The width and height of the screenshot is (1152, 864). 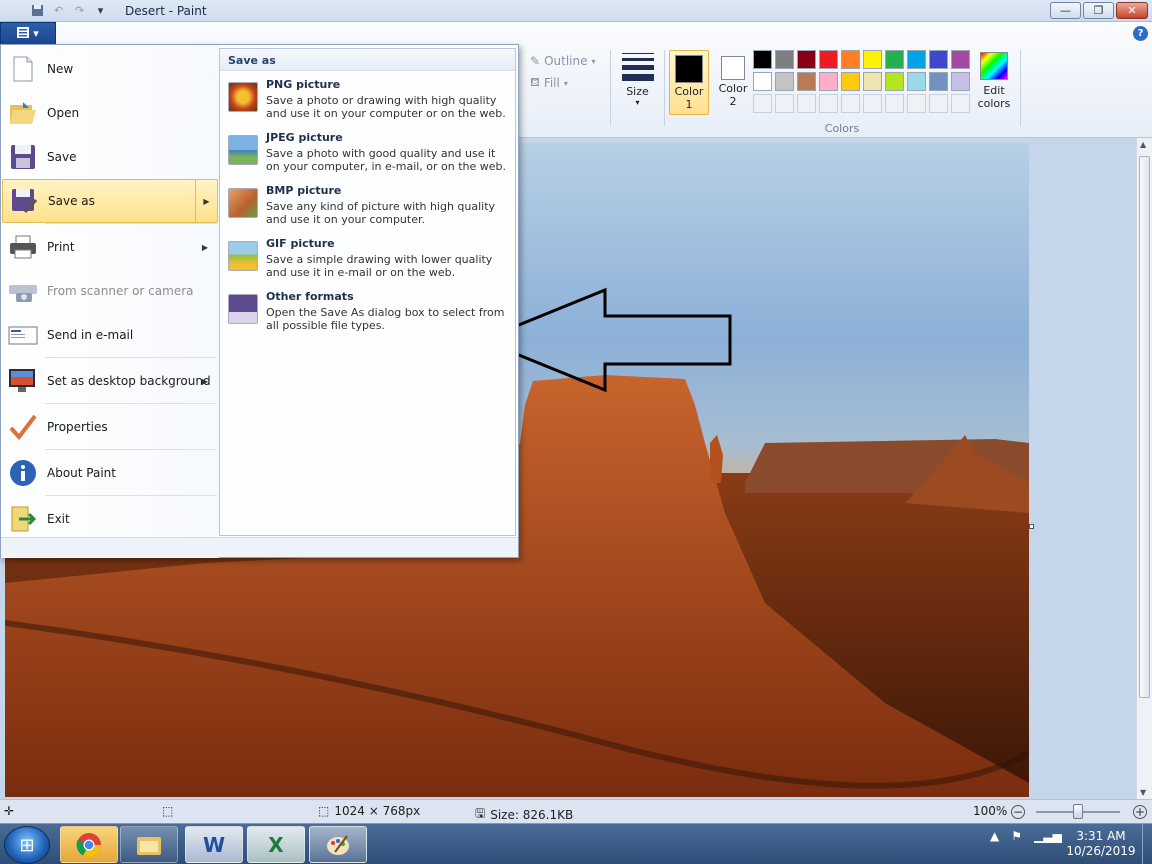 What do you see at coordinates (1144, 427) in the screenshot?
I see `scrollbar-thumb` at bounding box center [1144, 427].